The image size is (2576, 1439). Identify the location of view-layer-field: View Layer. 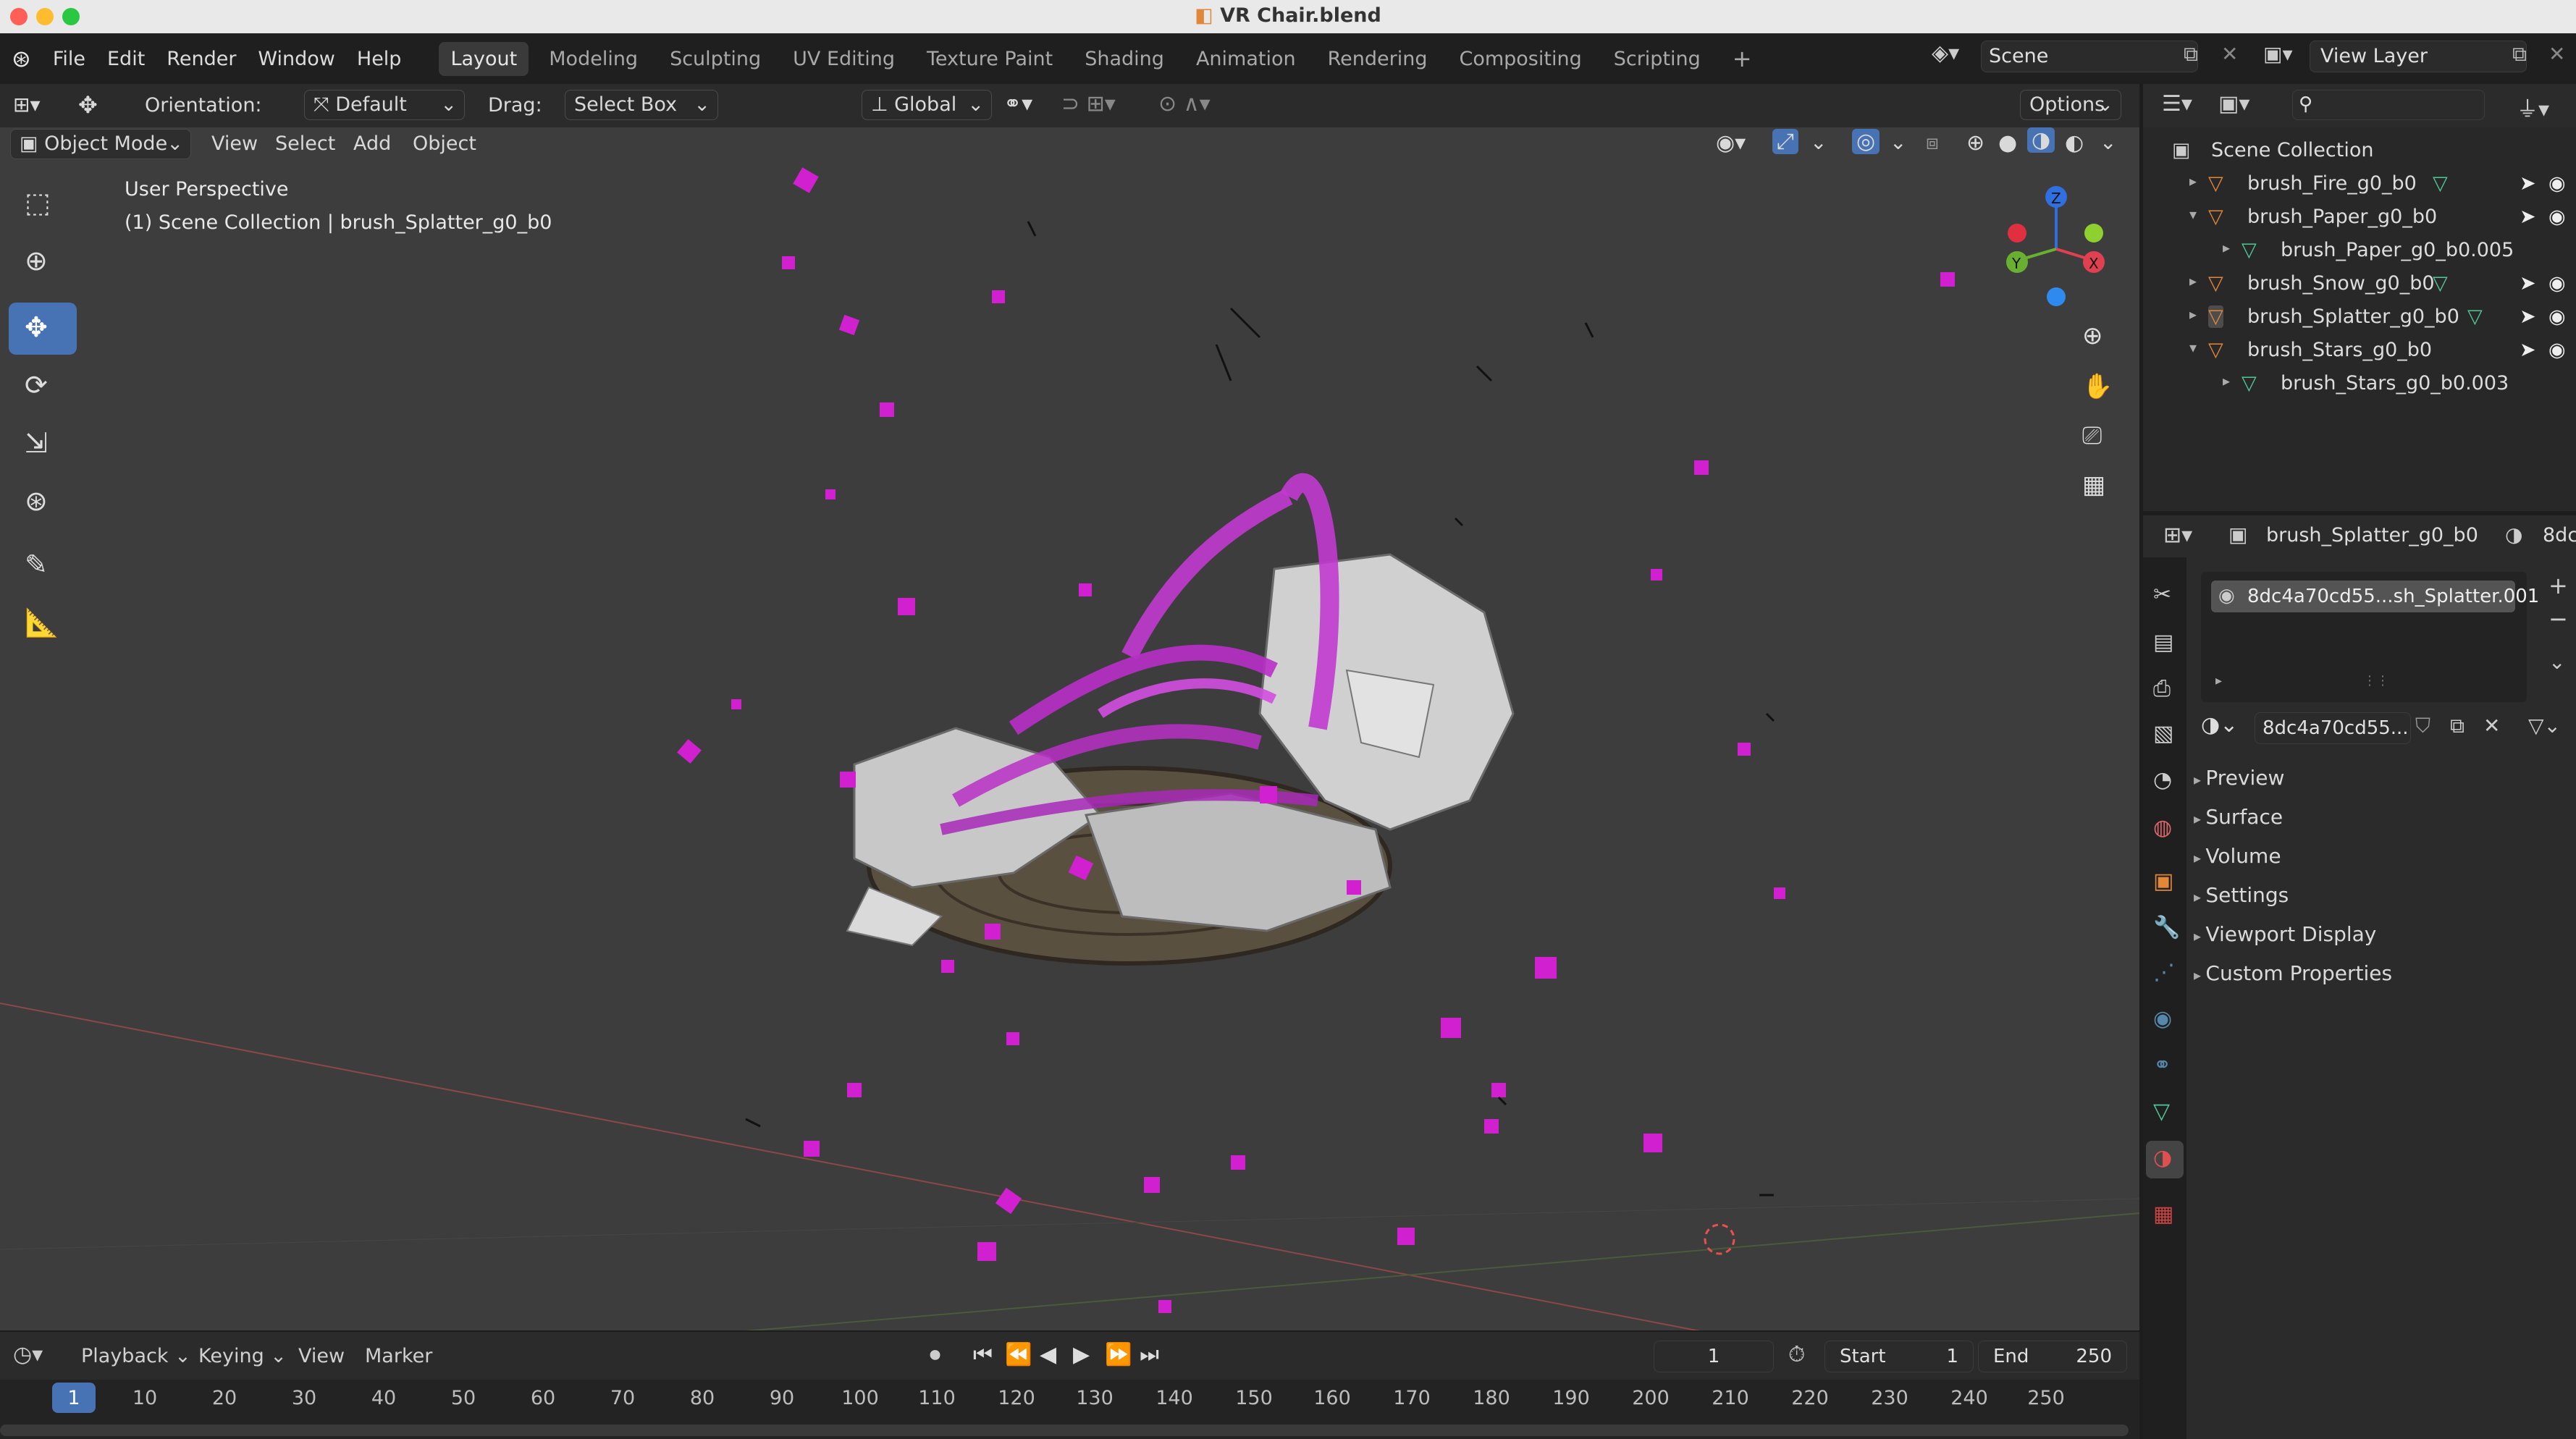
(2418, 56).